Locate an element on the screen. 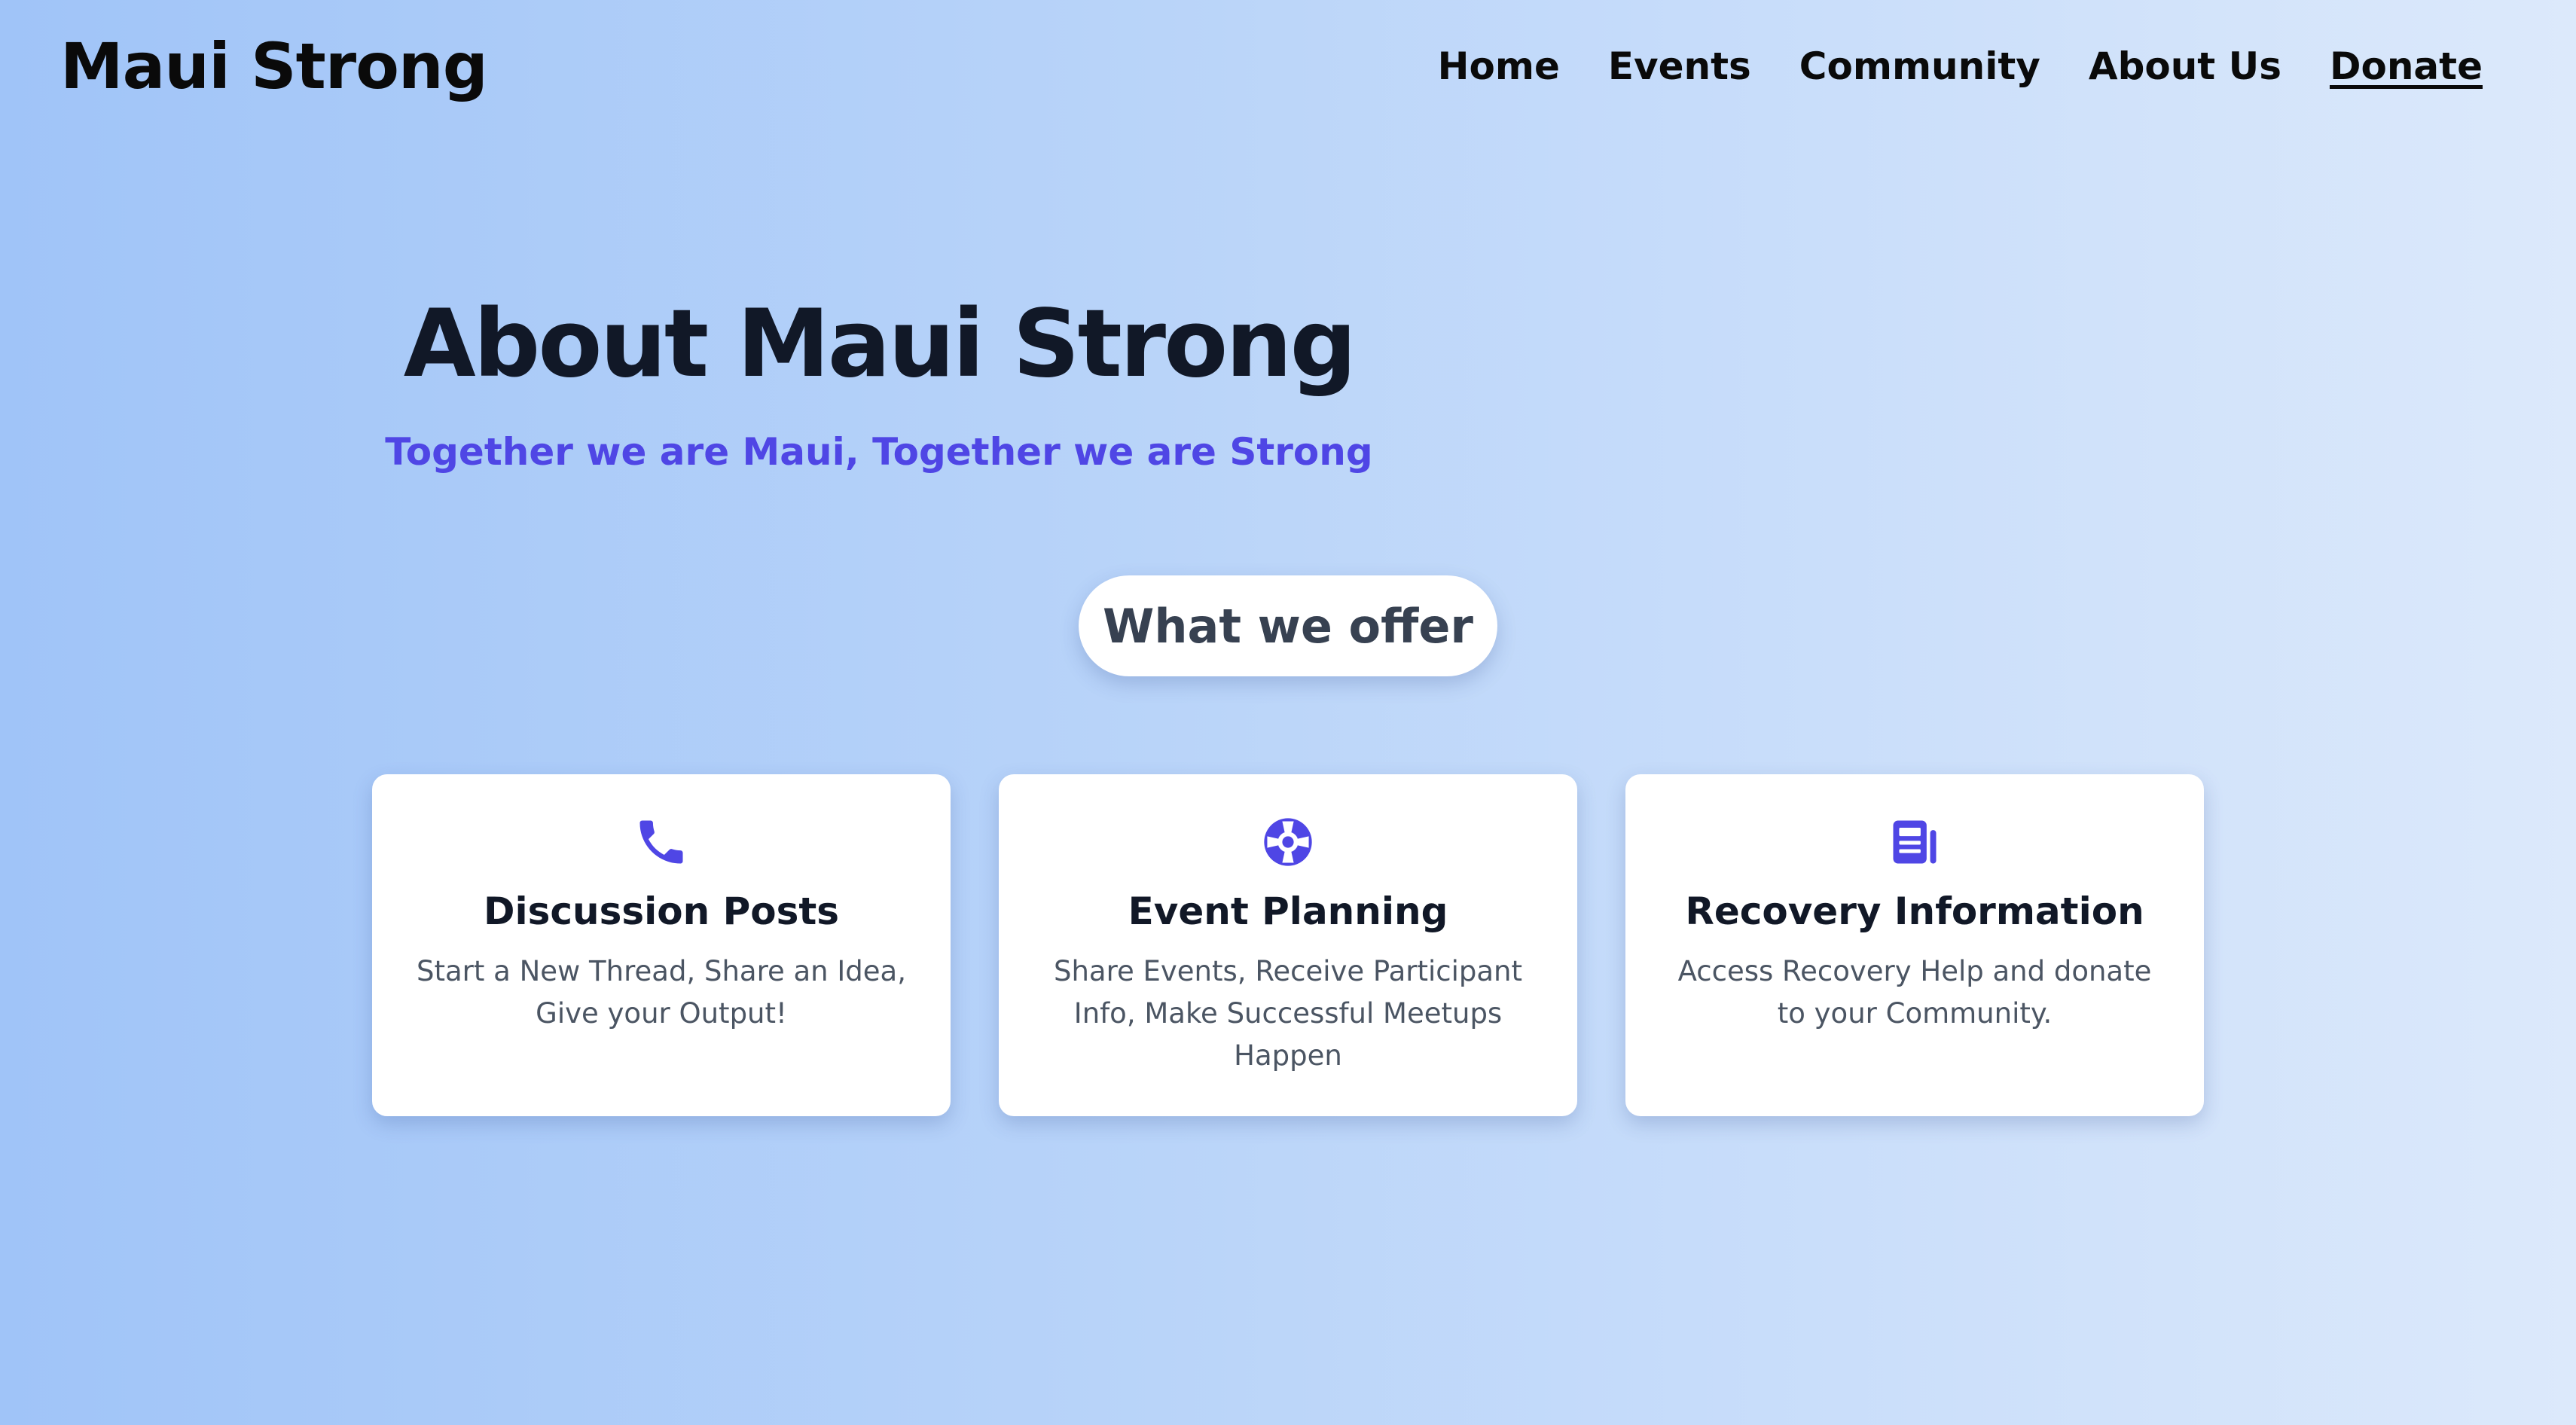 The height and width of the screenshot is (1425, 2576). phone-icon is located at coordinates (662, 842).